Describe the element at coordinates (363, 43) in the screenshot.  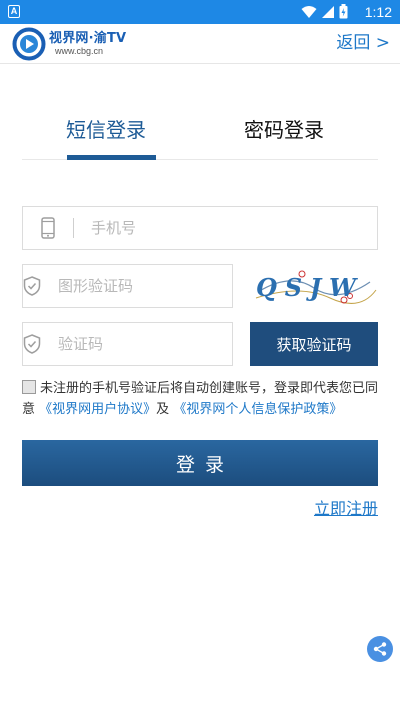
I see `back-button: 返回 >` at that location.